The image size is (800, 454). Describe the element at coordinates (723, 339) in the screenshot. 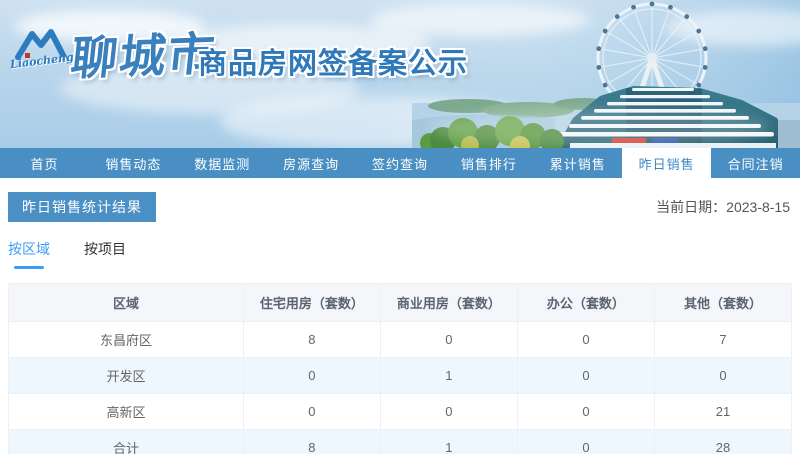

I see `value-cell: 7` at that location.